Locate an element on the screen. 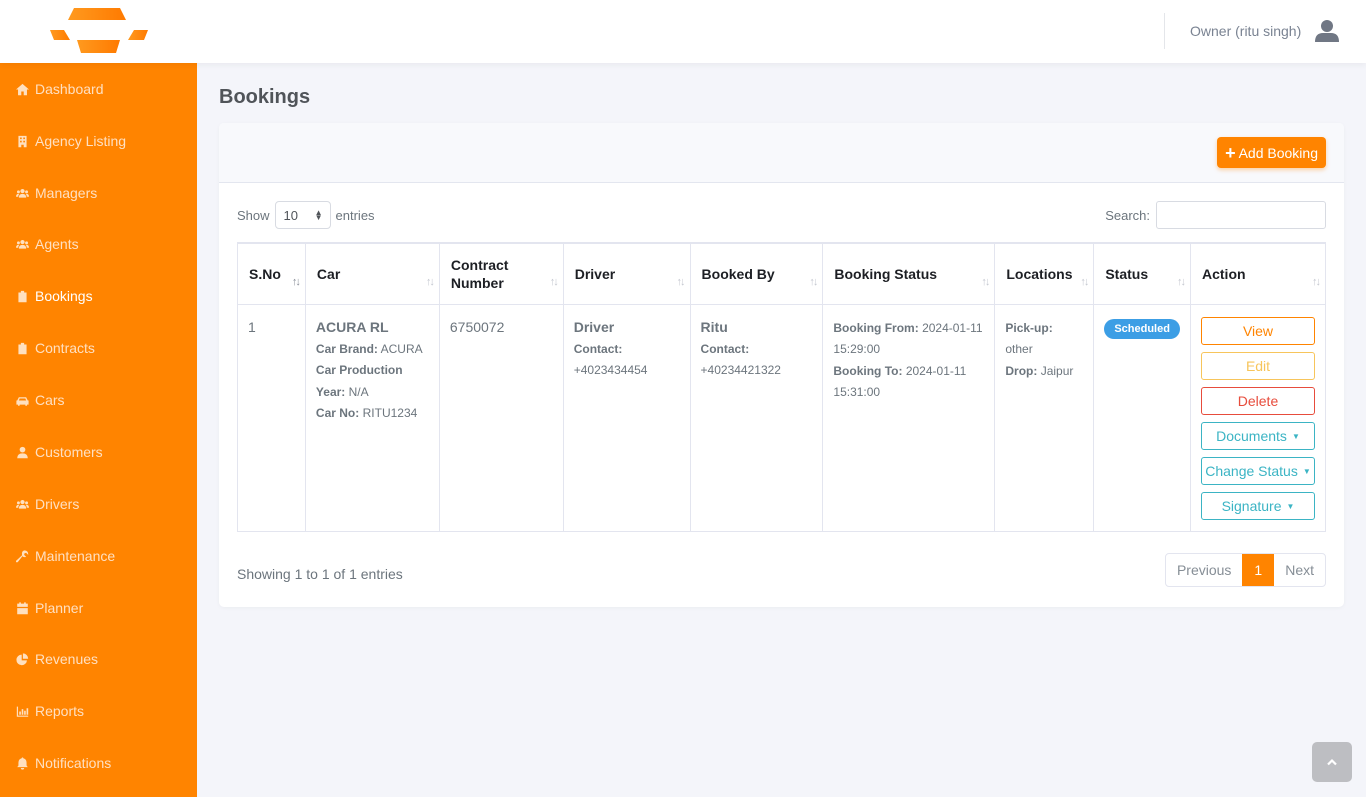 Image resolution: width=1366 pixels, height=797 pixels. column-header-locations: Locations ↑↓ is located at coordinates (1044, 273).